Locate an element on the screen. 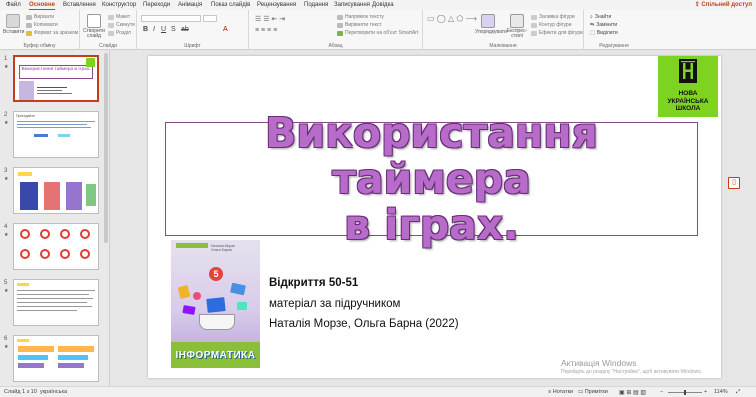  tab-review: Рецензування is located at coordinates (276, 5).